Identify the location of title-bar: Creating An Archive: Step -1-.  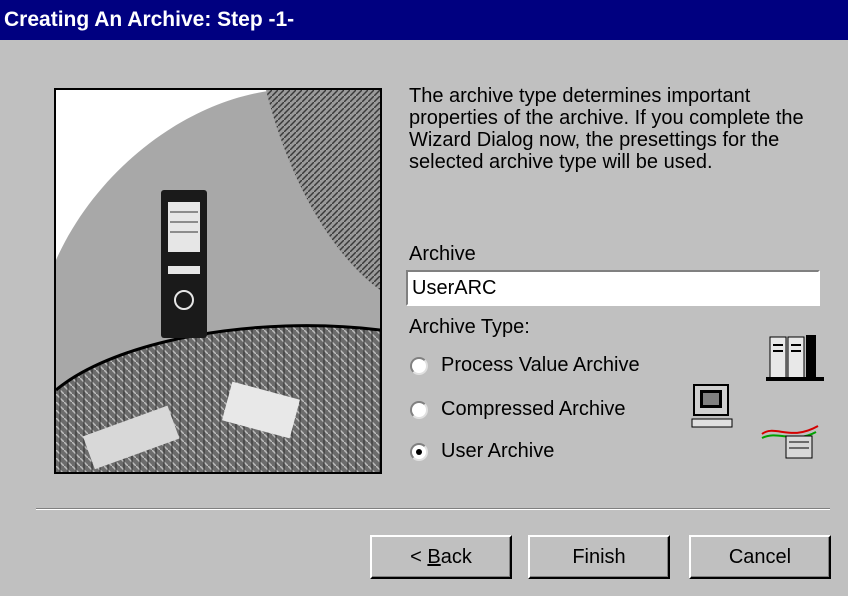
(424, 20).